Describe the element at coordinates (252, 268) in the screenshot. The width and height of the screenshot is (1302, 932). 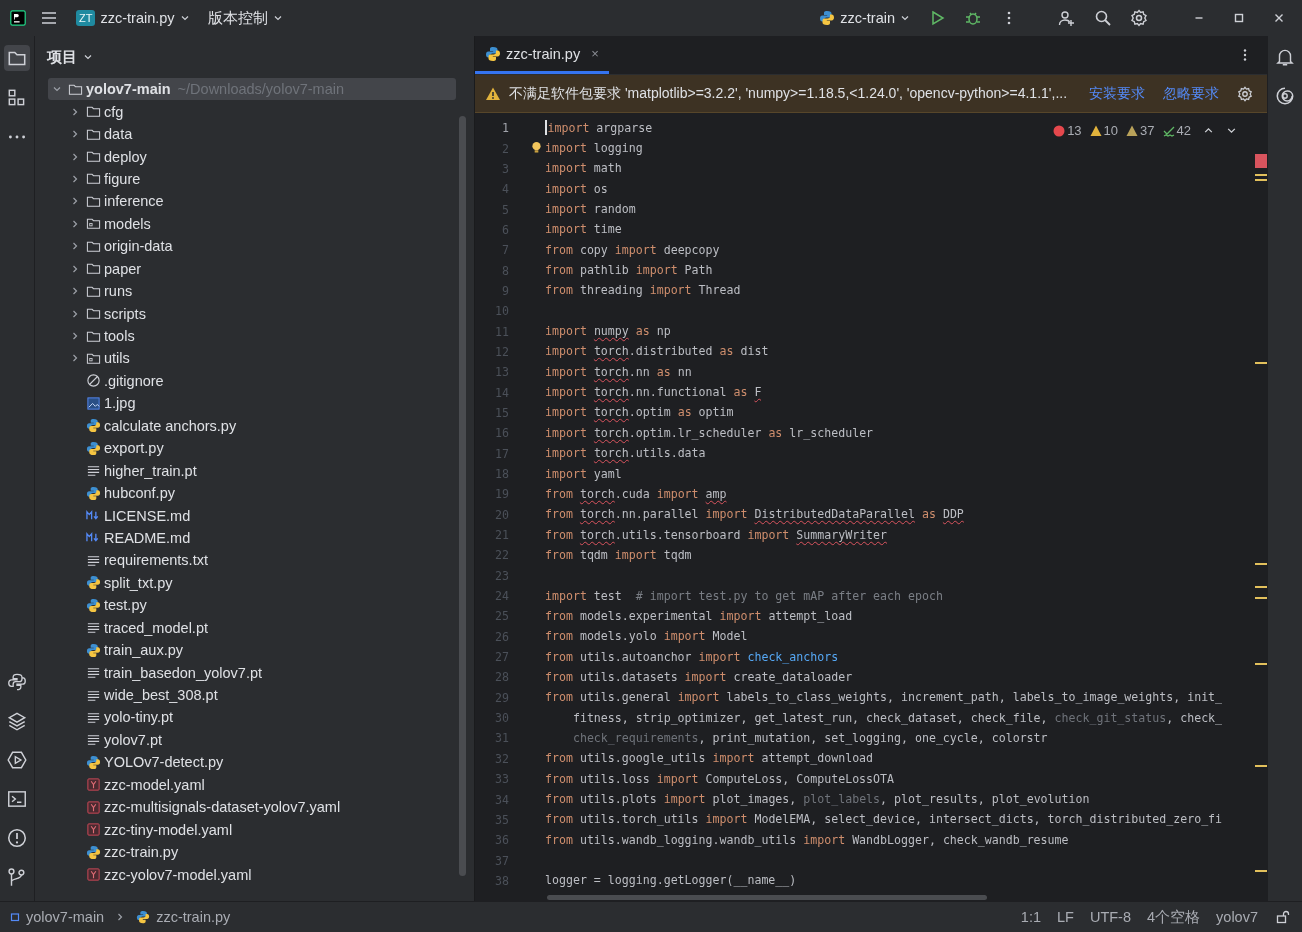
I see `tree-item: paper` at that location.